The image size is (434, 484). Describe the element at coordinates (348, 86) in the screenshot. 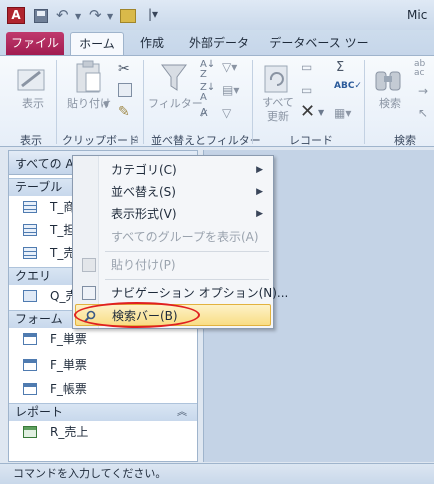

I see `spelling-icon: ABC✓` at that location.